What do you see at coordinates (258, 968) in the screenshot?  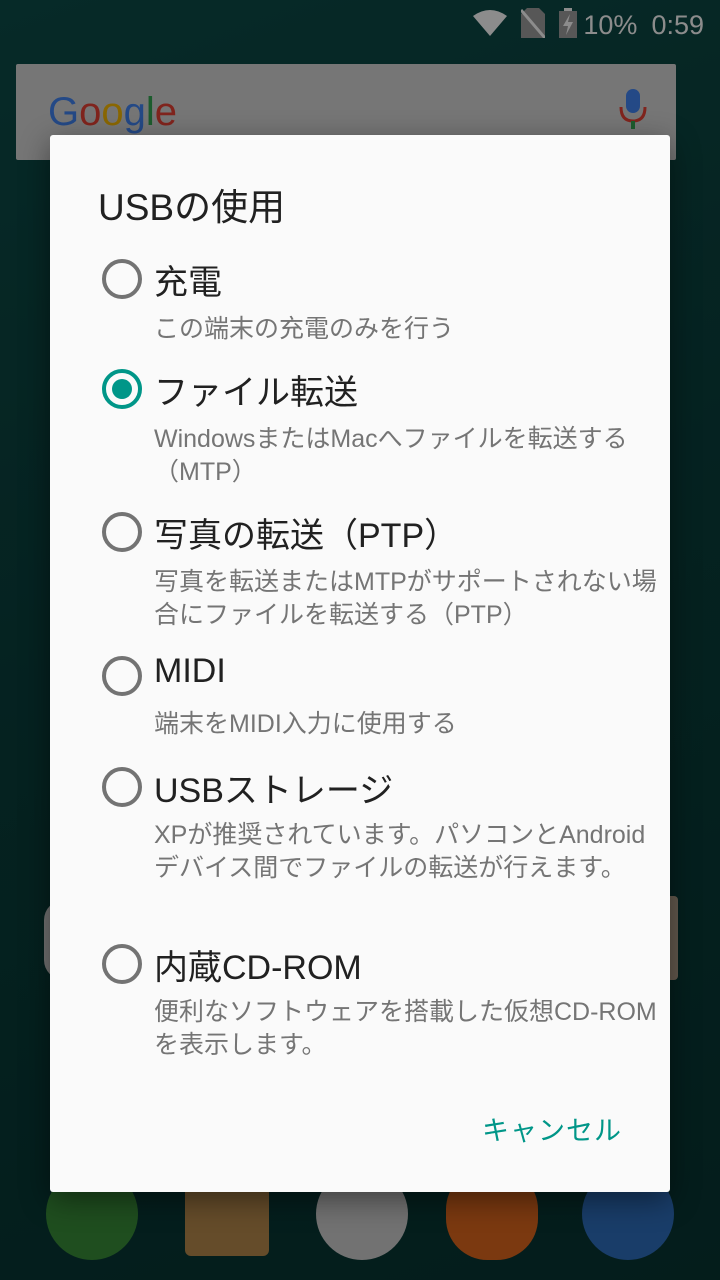 I see `option-label: 内蔵CD-ROM` at bounding box center [258, 968].